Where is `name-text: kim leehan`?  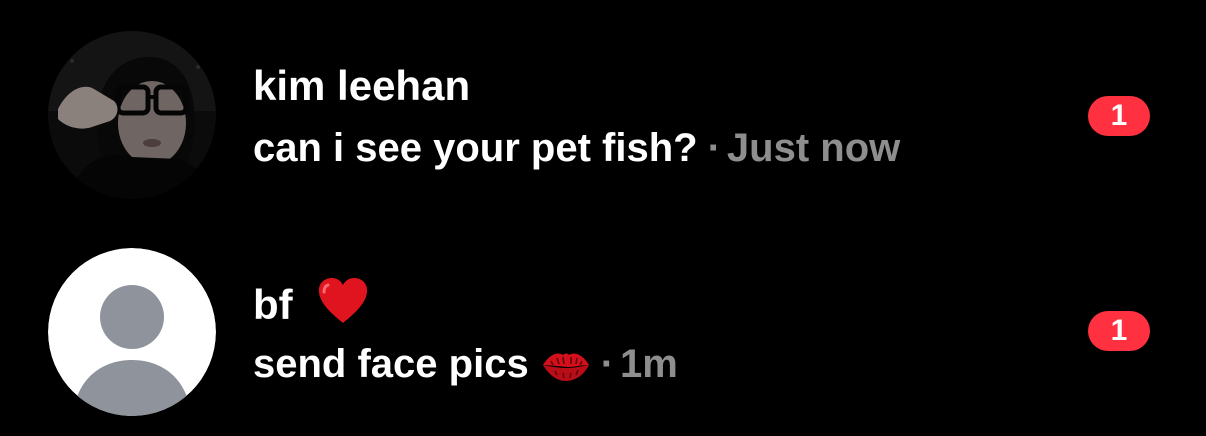
name-text: kim leehan is located at coordinates (362, 85).